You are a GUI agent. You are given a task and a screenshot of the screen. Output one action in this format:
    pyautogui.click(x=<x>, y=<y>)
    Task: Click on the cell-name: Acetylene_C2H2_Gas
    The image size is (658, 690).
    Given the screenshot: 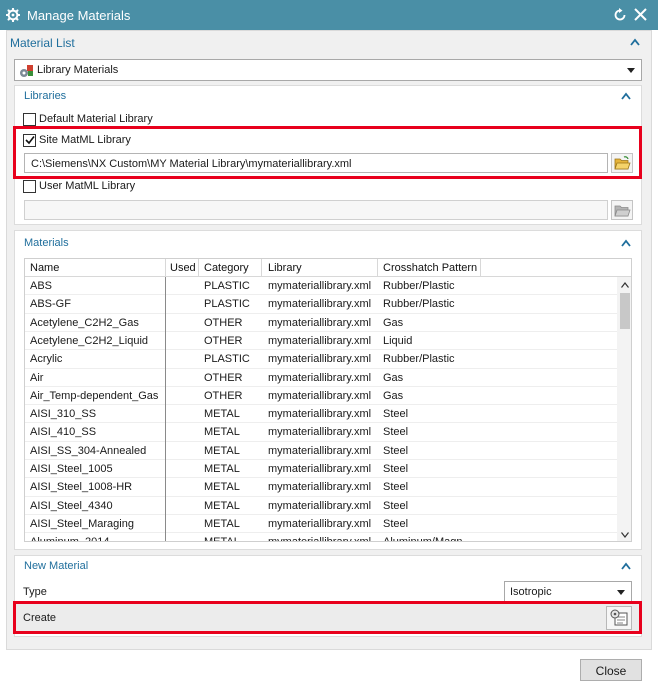 What is the action you would take?
    pyautogui.click(x=84, y=322)
    